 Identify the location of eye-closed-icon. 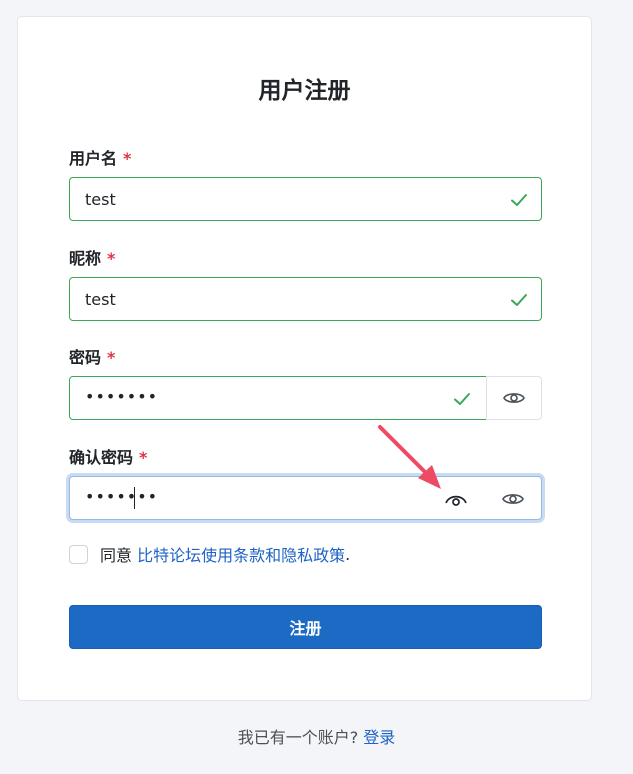
(456, 500).